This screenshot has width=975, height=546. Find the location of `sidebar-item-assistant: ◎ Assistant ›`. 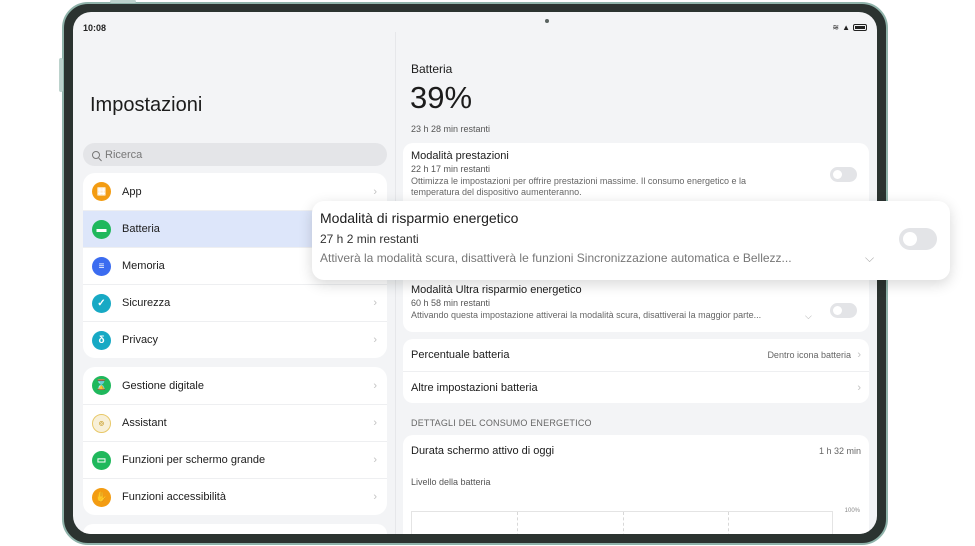

sidebar-item-assistant: ◎ Assistant › is located at coordinates (235, 422).